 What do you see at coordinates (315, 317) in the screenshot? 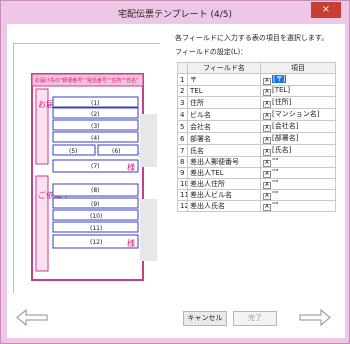
I see `next-arrow-icon` at bounding box center [315, 317].